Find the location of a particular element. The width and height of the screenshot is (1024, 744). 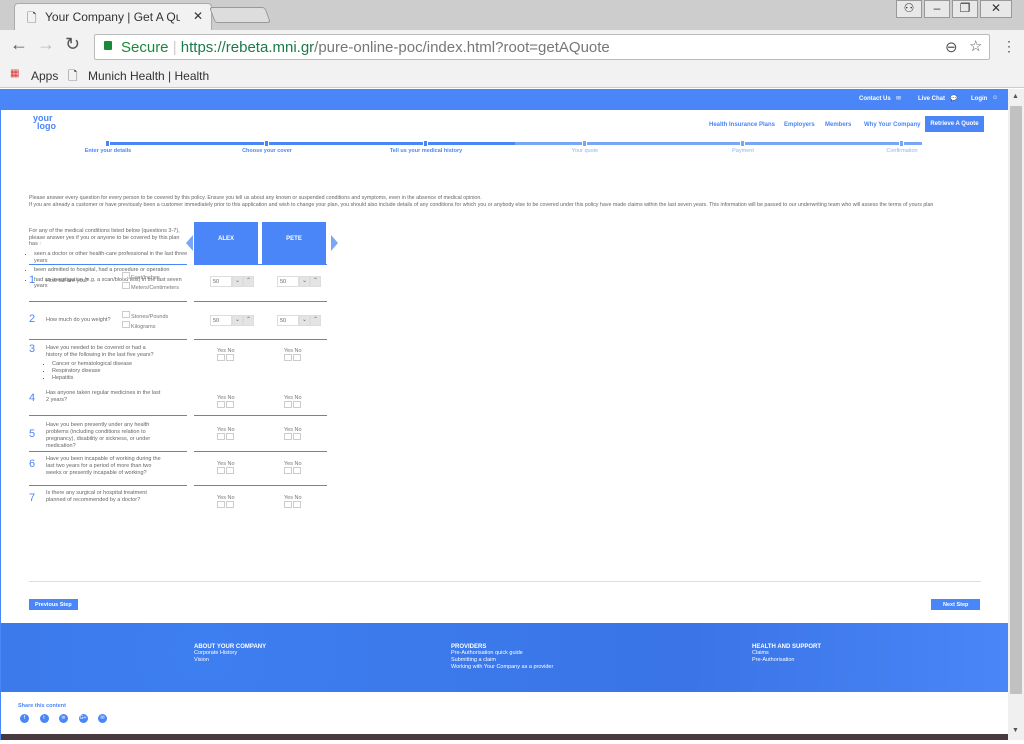

footer-link: Working with Your Company as a provider is located at coordinates (502, 667).